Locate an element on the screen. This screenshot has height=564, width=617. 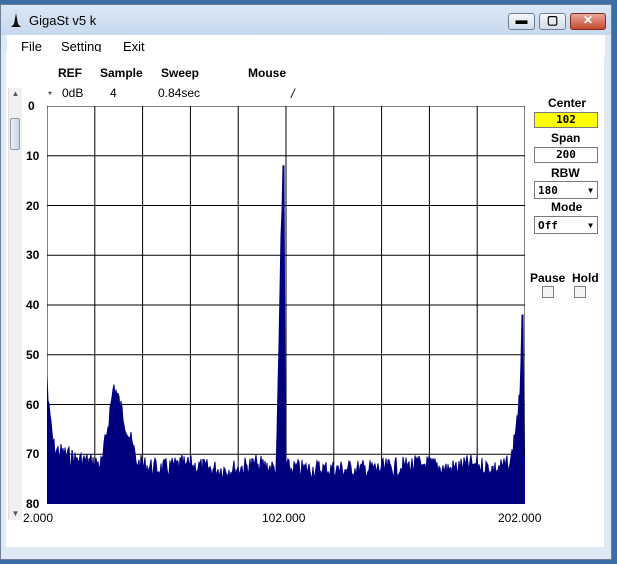
center-input: 102 is located at coordinates (566, 120).